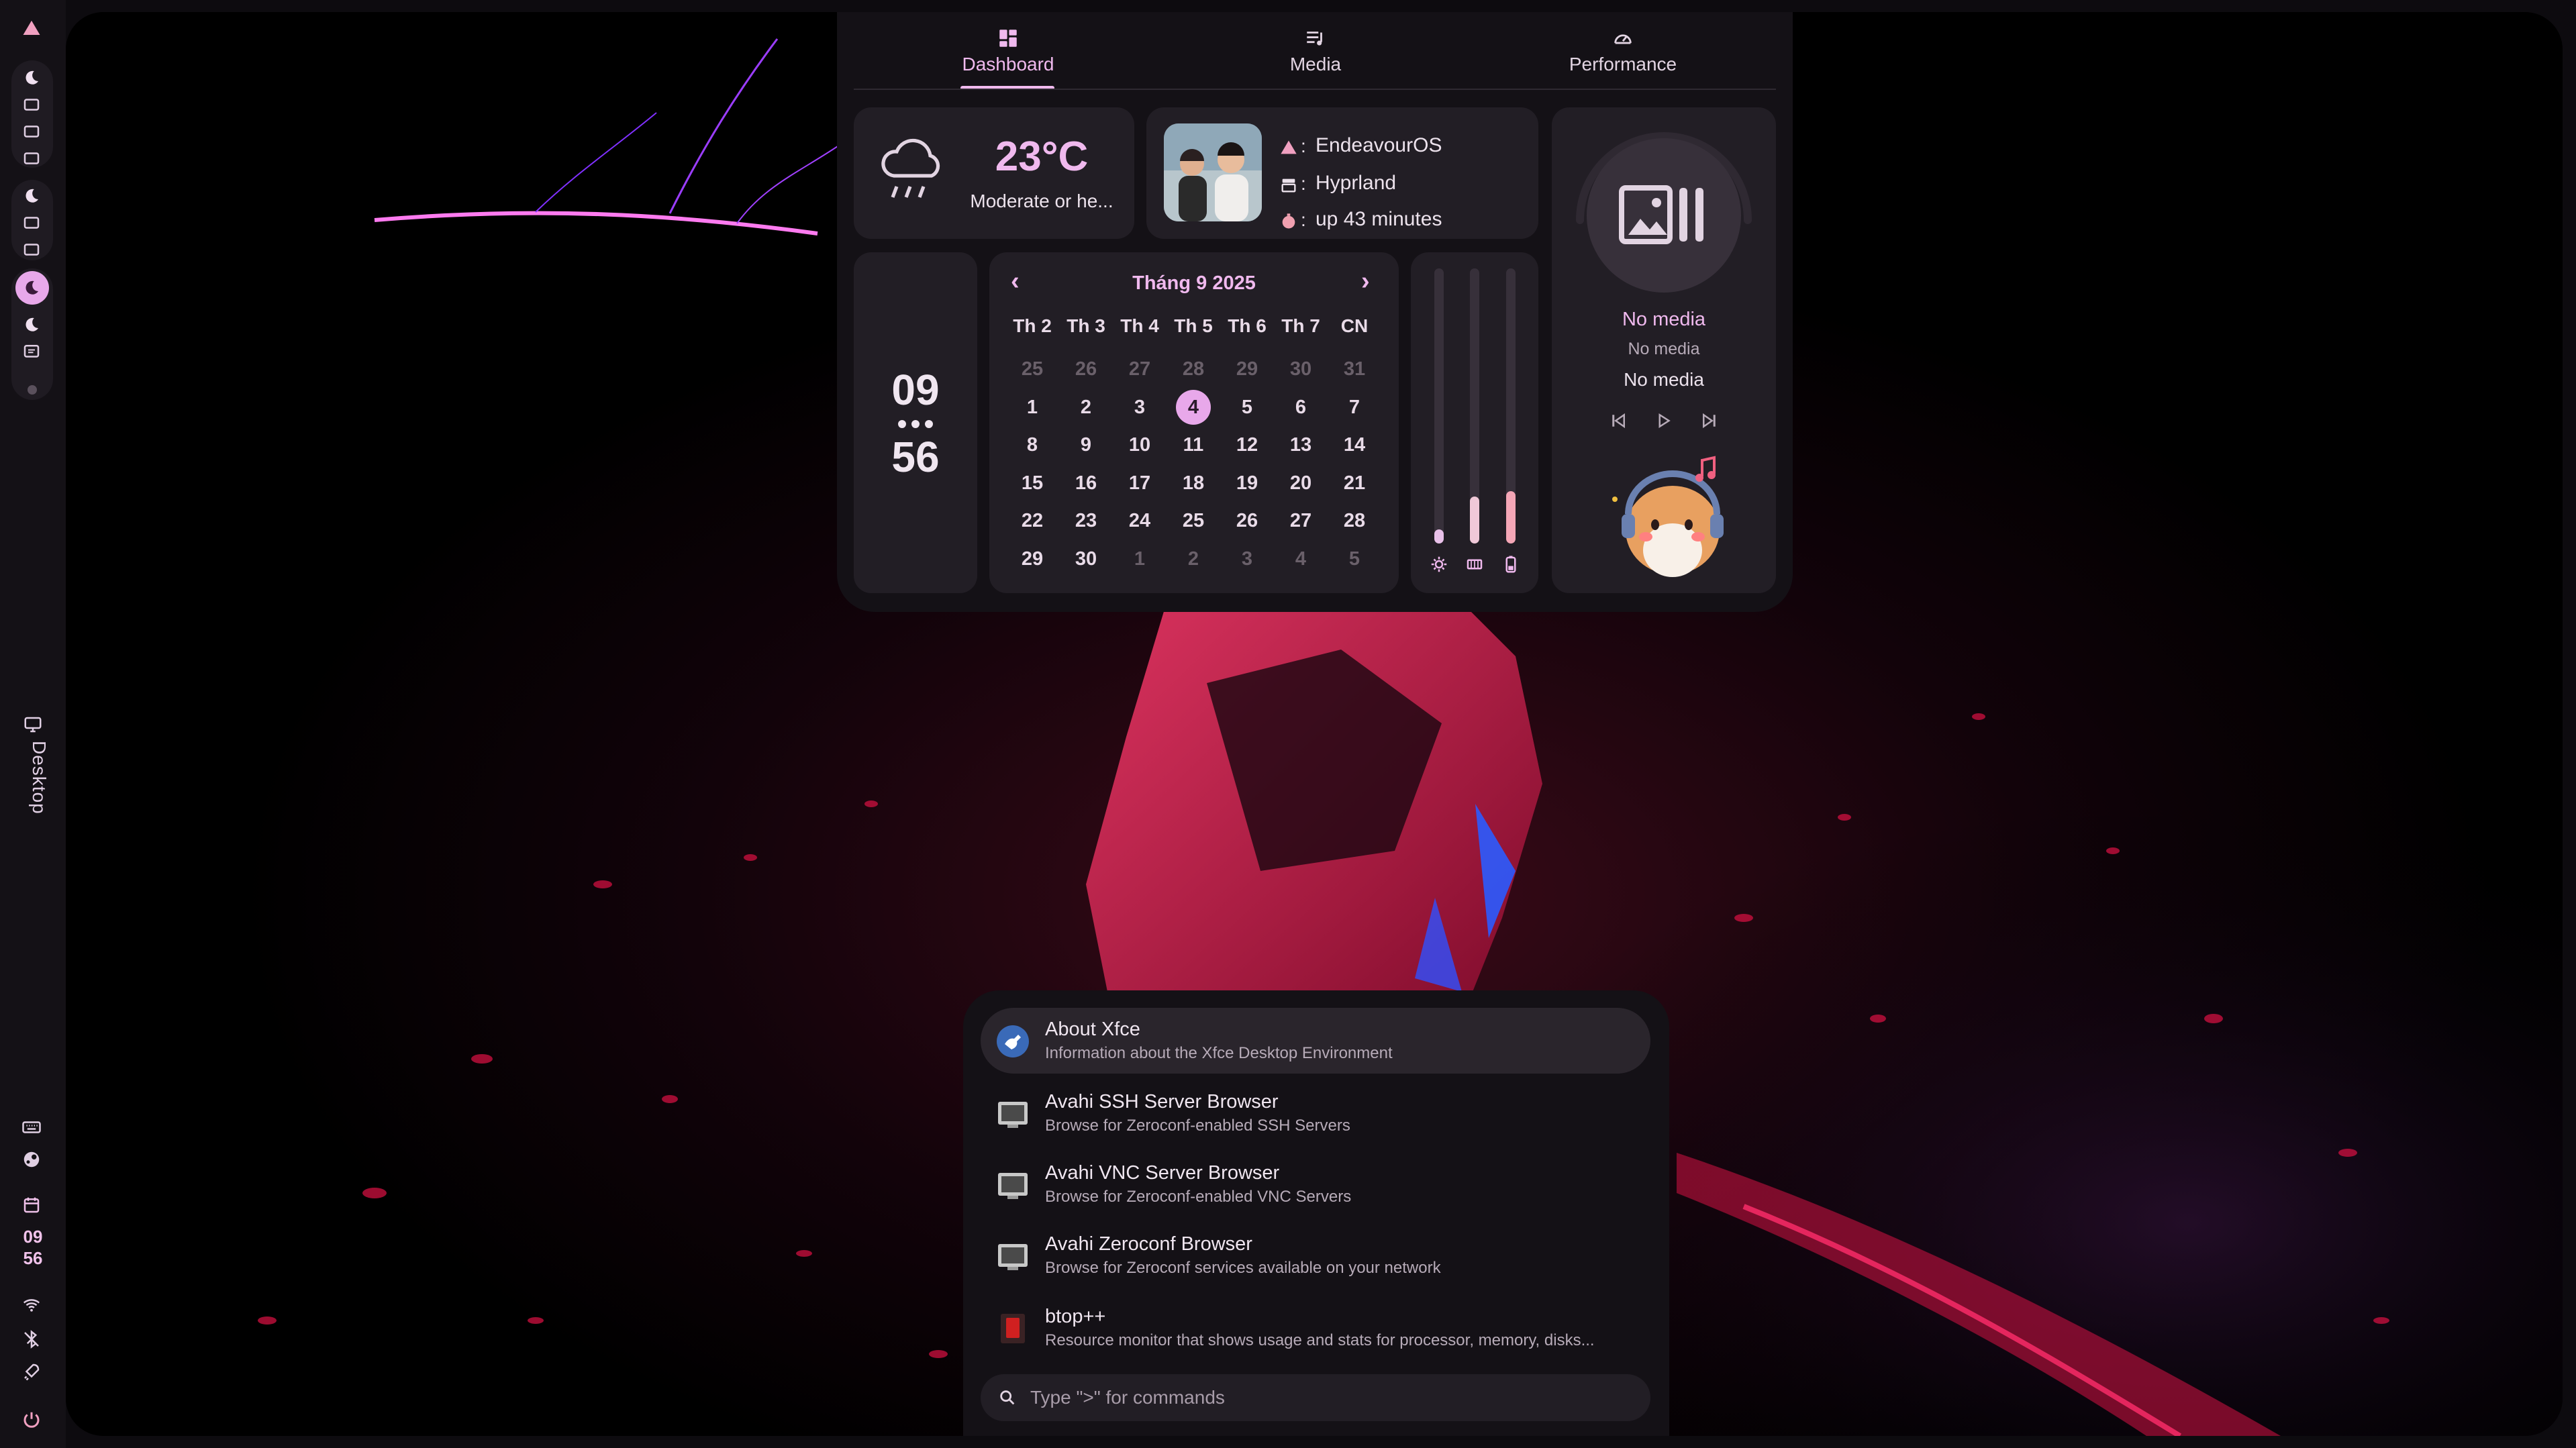  I want to click on workspace-name: Desktop, so click(39, 778).